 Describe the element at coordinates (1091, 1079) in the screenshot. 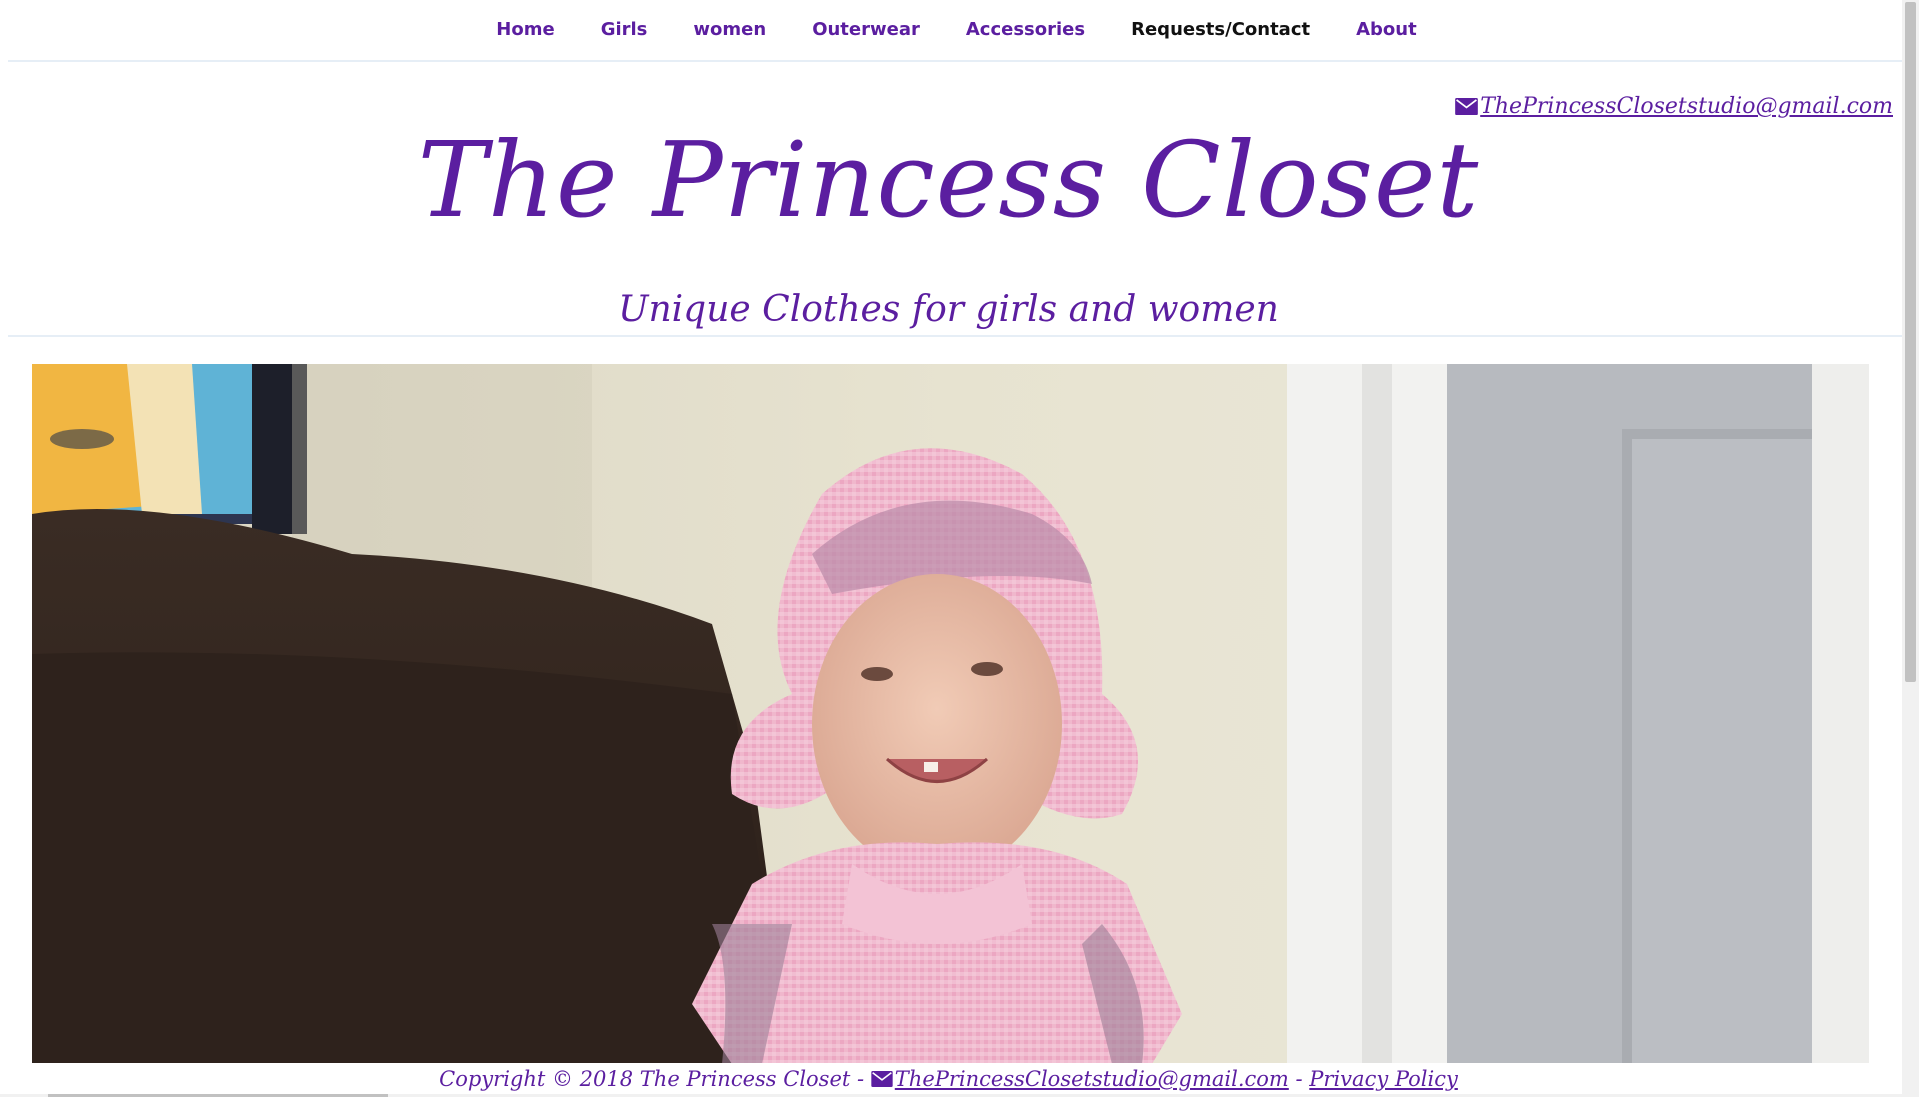

I see `footer-email-text: ThePrincessClosetstudio@gmail.com` at that location.